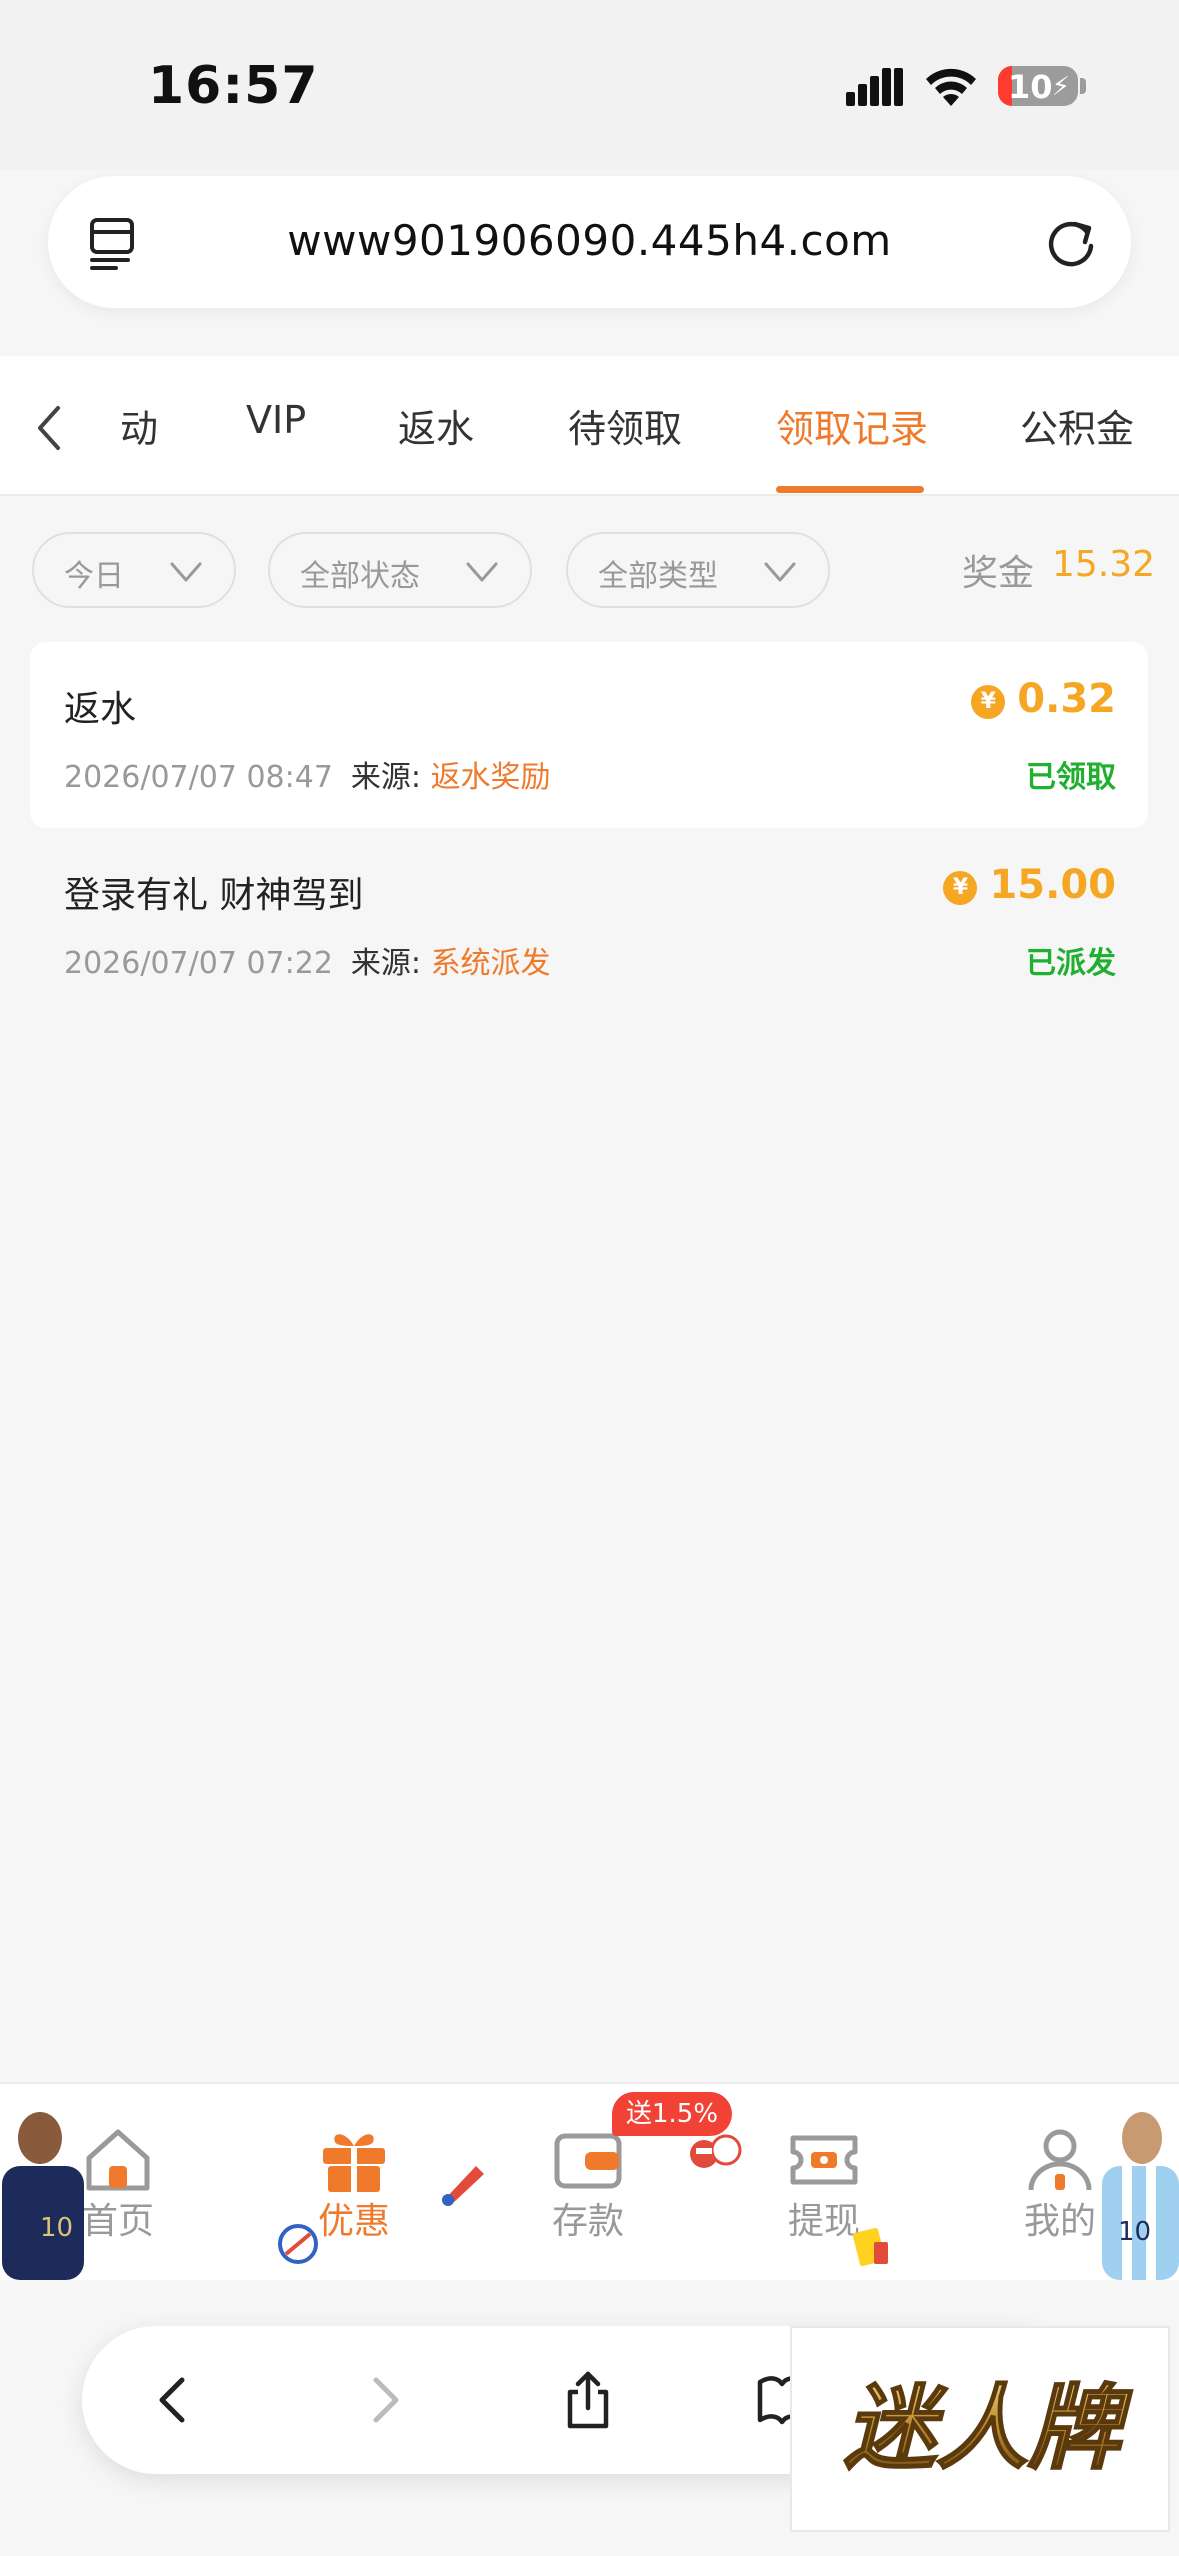 This screenshot has height=2556, width=1179. Describe the element at coordinates (589, 735) in the screenshot. I see `record-item: 返水 2026/07/07 08:47 来源: 返水奖励 ¥0.32 已领取` at that location.